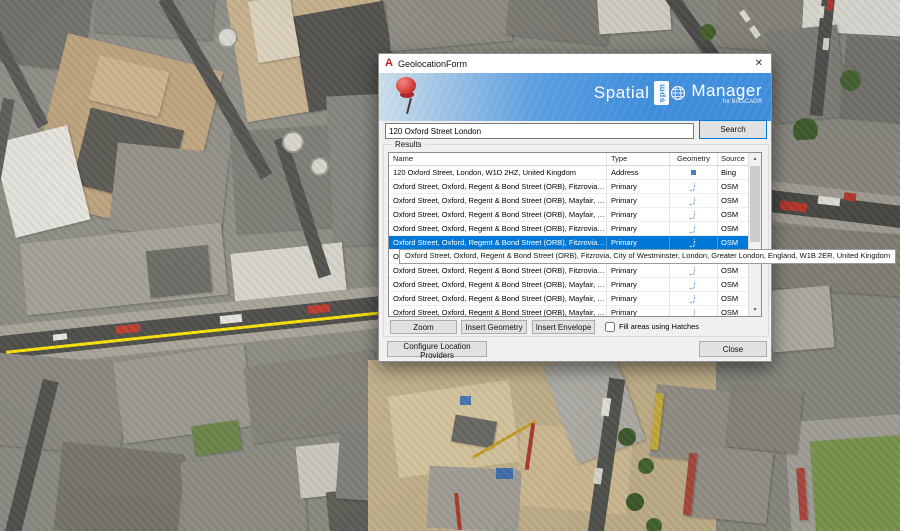 This screenshot has height=531, width=900. I want to click on brand-subtitle: for BricsCAD®, so click(742, 102).